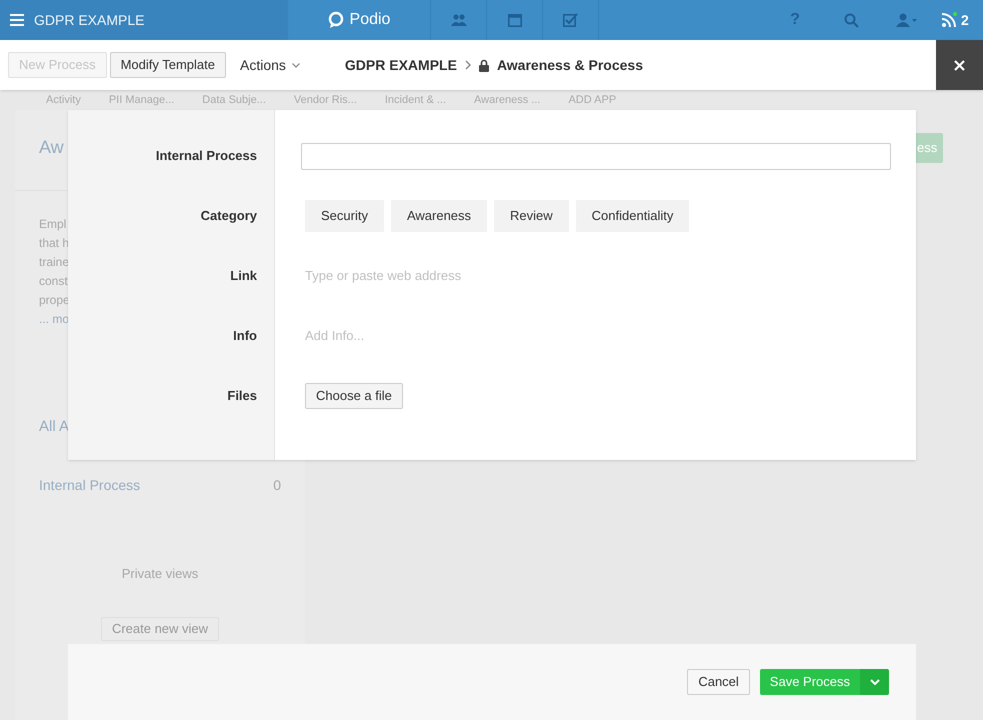  Describe the element at coordinates (458, 20) in the screenshot. I see `contacts-icon` at that location.